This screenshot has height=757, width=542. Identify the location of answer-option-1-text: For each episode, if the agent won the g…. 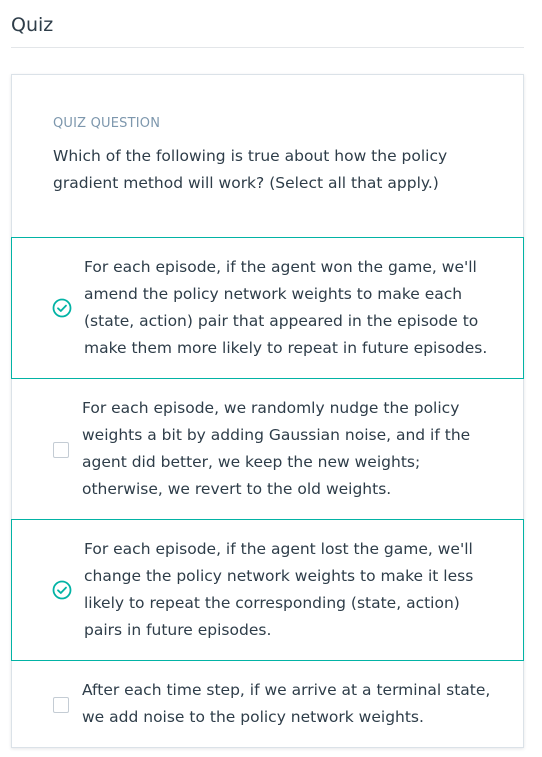
(286, 307).